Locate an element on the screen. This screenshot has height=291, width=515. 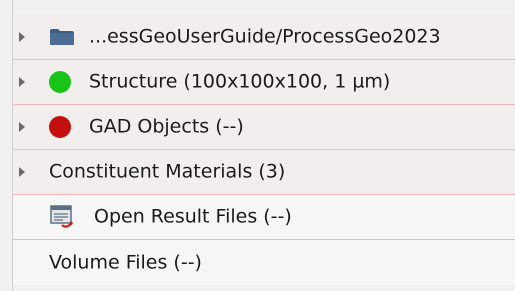
tree-item-label: Structure (100x100x100, 1 µm) is located at coordinates (240, 81).